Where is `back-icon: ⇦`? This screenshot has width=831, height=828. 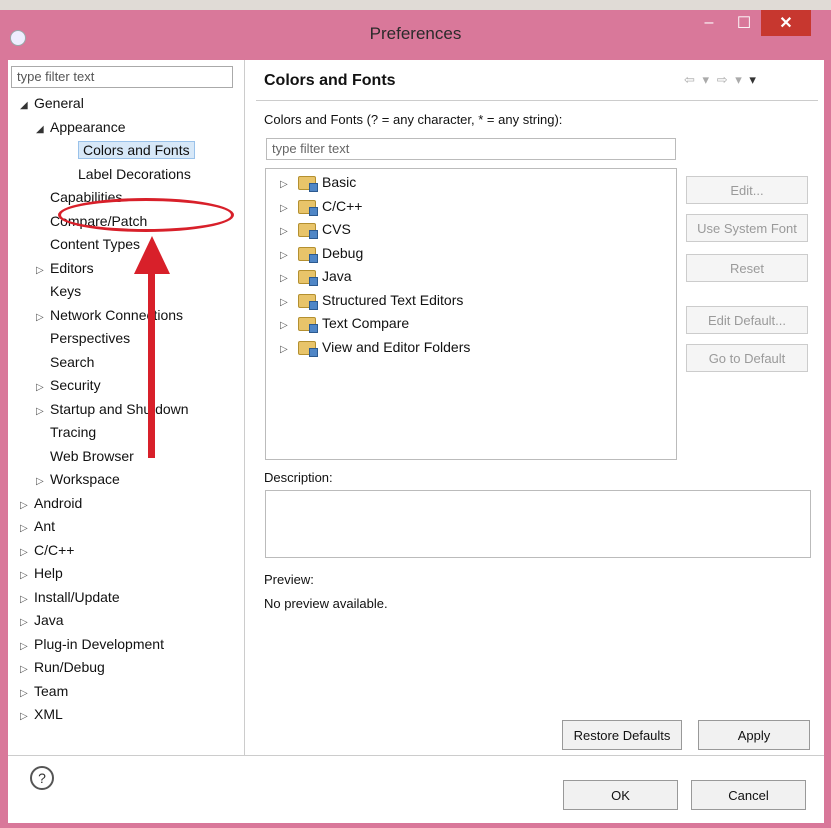
back-icon: ⇦ is located at coordinates (690, 79).